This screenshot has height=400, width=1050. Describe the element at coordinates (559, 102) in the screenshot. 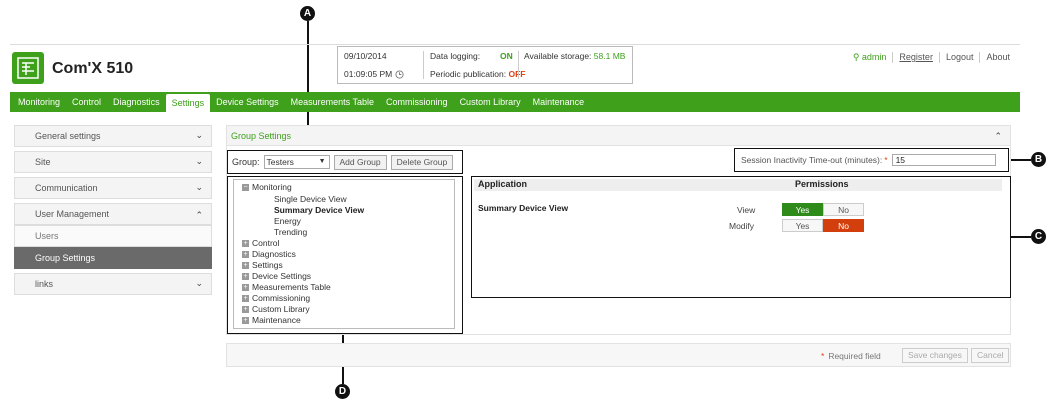

I see `tab-maintenance: Maintenance` at that location.